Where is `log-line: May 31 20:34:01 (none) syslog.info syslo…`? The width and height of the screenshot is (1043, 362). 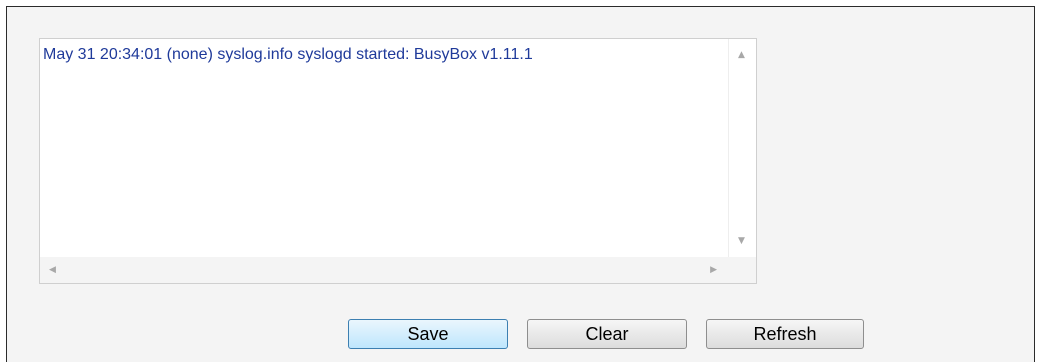
log-line: May 31 20:34:01 (none) syslog.info syslo… is located at coordinates (288, 54).